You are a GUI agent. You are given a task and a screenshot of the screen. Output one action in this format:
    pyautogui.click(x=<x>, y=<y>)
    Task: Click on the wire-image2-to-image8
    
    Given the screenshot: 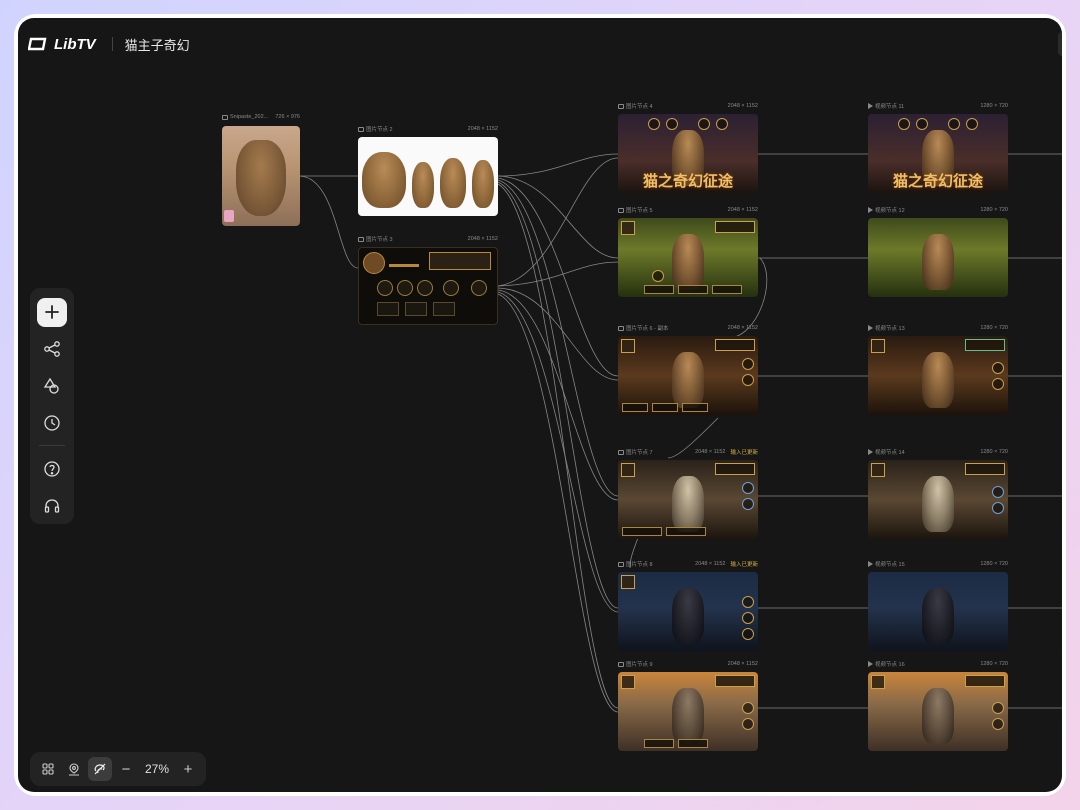 What is the action you would take?
    pyautogui.click(x=558, y=395)
    